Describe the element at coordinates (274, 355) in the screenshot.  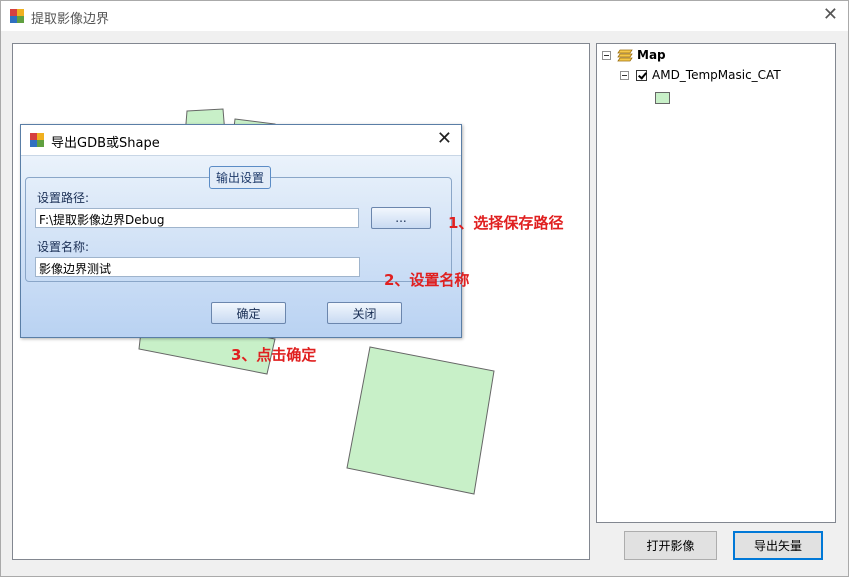
I see `annotation-step3: 3、点击确定` at that location.